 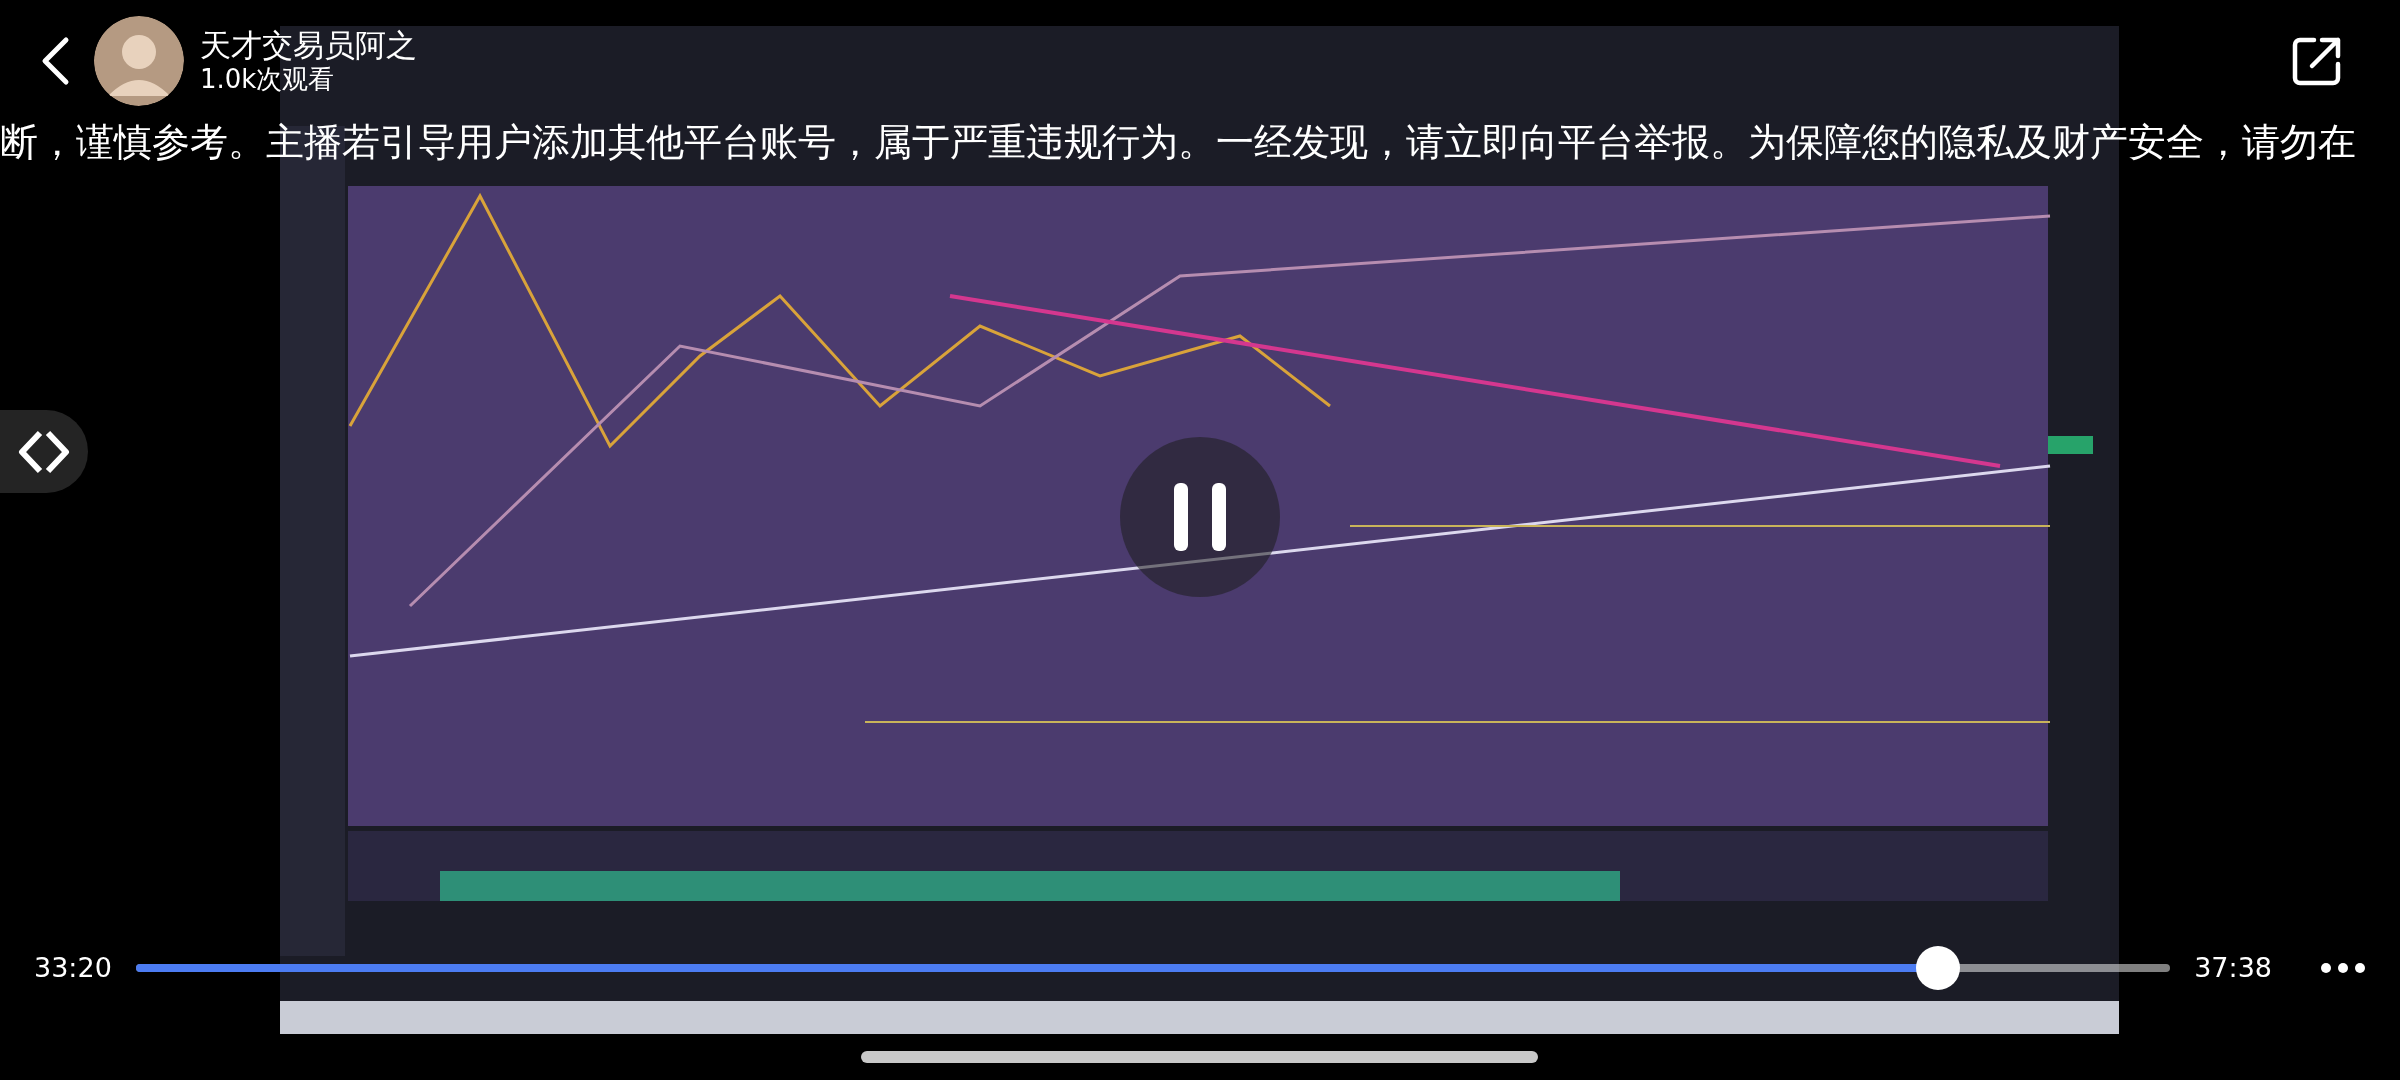 I want to click on avatar, so click(x=139, y=61).